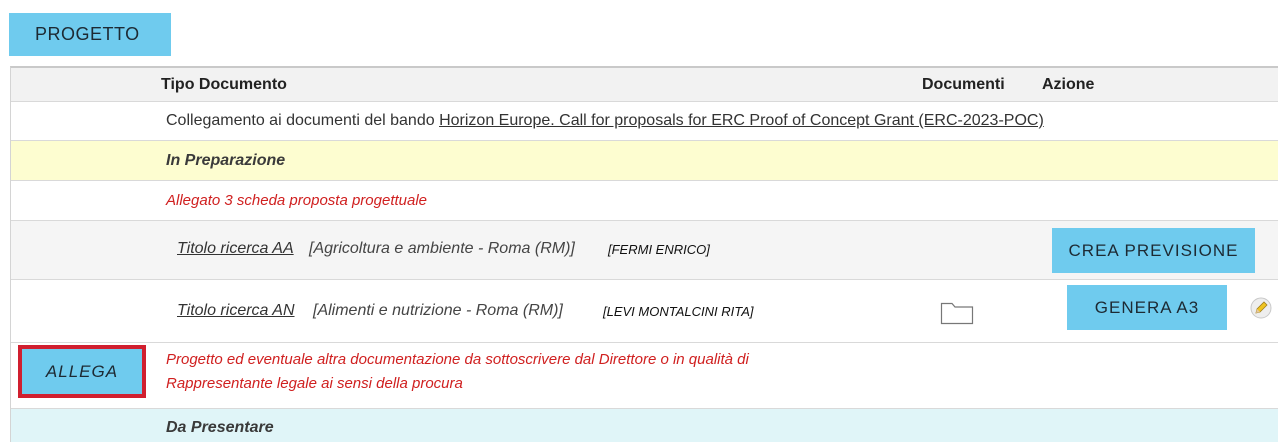 This screenshot has width=1278, height=442. I want to click on crea-previsione-button: CREA PREVISIONE, so click(1153, 250).